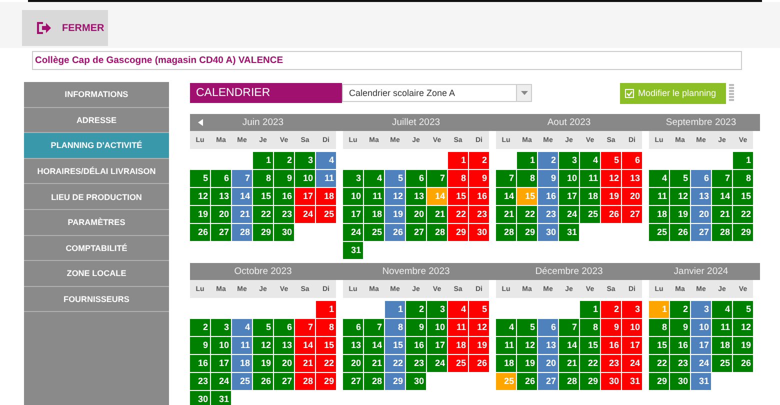 The height and width of the screenshot is (405, 780). What do you see at coordinates (200, 122) in the screenshot?
I see `previous-arrow-icon` at bounding box center [200, 122].